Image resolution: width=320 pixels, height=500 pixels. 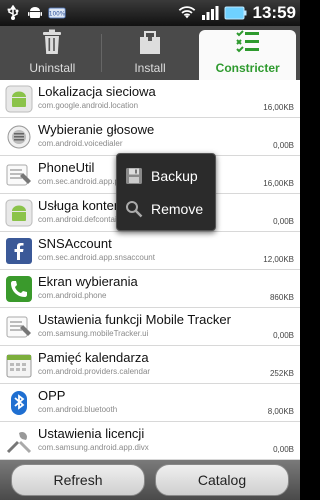 I want to click on menu-item-label: Backup, so click(x=174, y=175).